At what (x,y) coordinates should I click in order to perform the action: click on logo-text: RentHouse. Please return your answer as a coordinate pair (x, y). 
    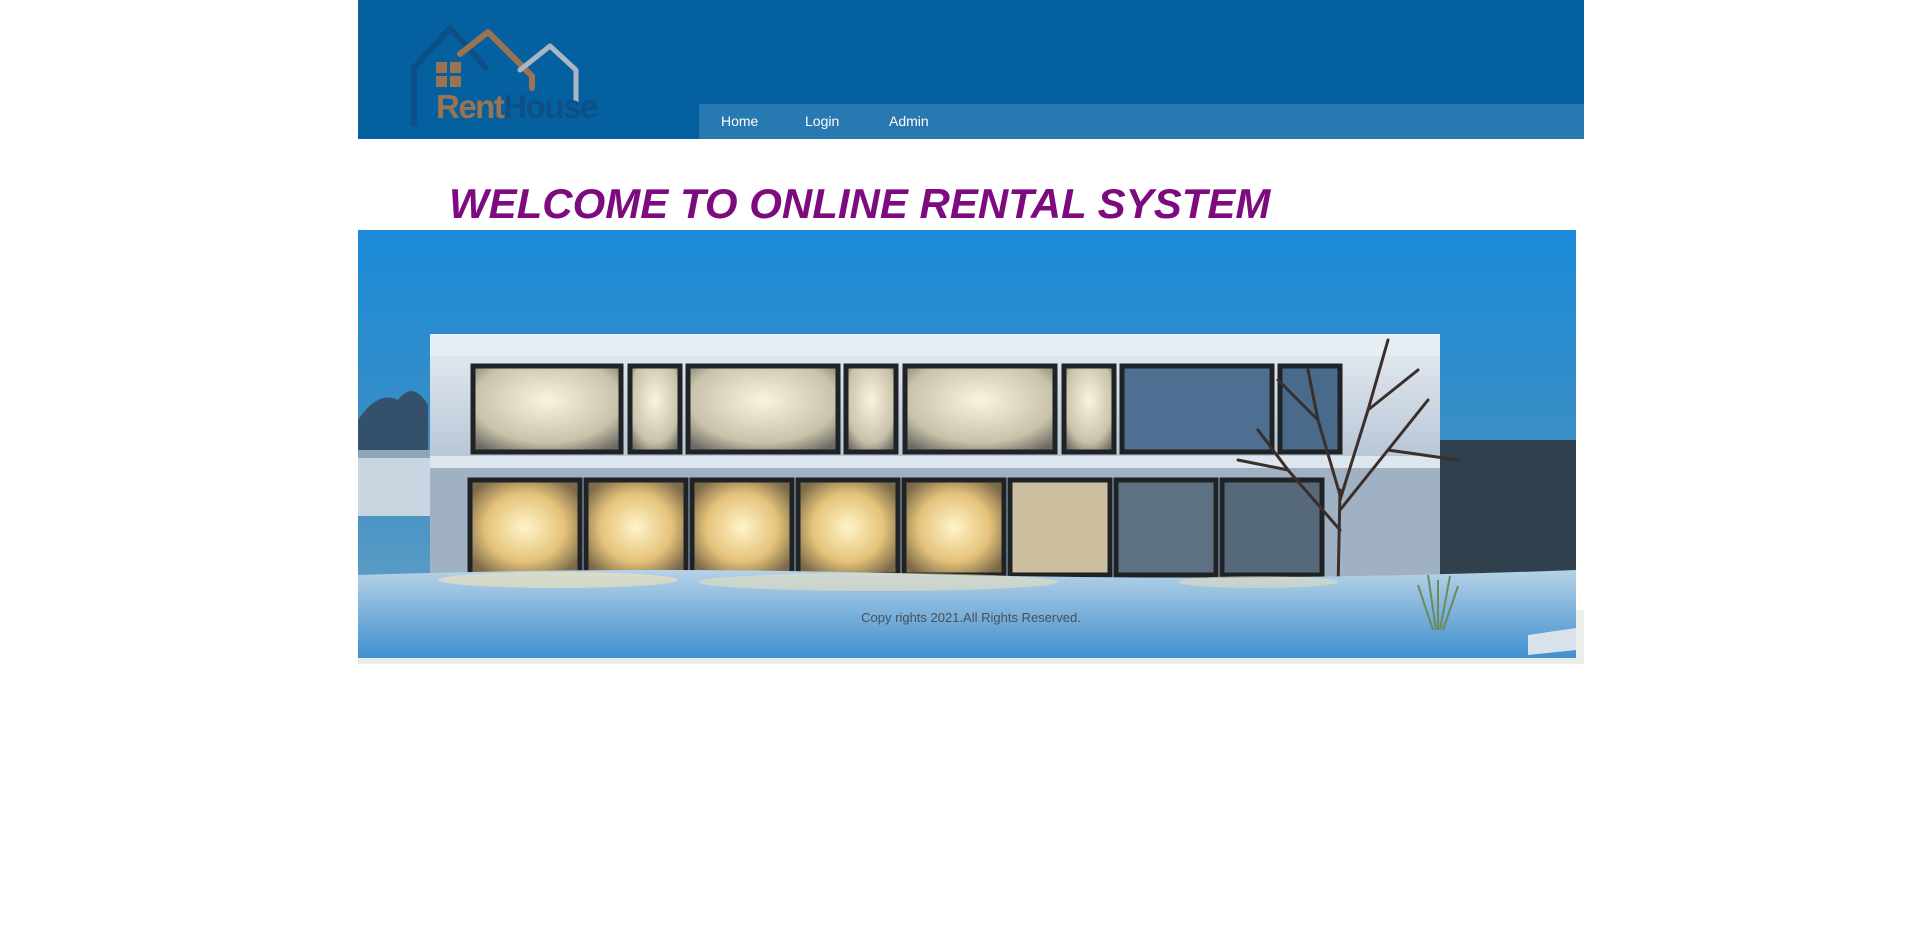
    Looking at the image, I should click on (517, 106).